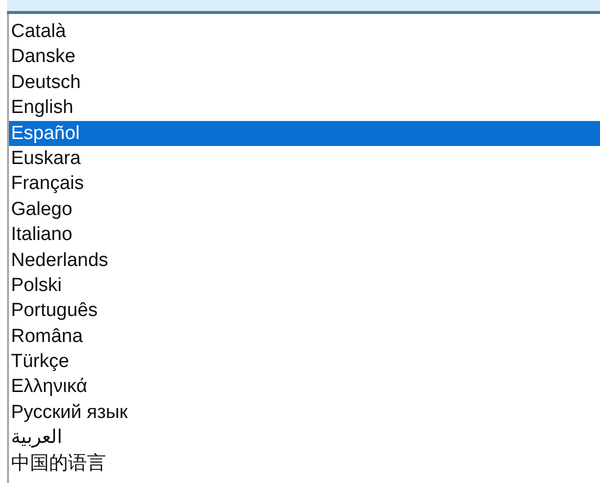 The image size is (600, 483). I want to click on list-item: Nederlands, so click(304, 260).